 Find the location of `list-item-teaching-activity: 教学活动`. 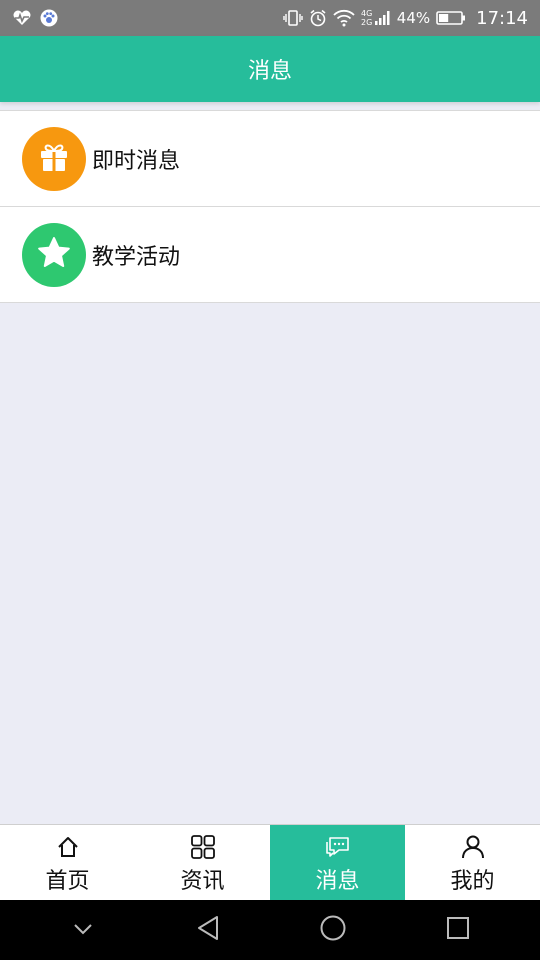

list-item-teaching-activity: 教学活动 is located at coordinates (270, 255).